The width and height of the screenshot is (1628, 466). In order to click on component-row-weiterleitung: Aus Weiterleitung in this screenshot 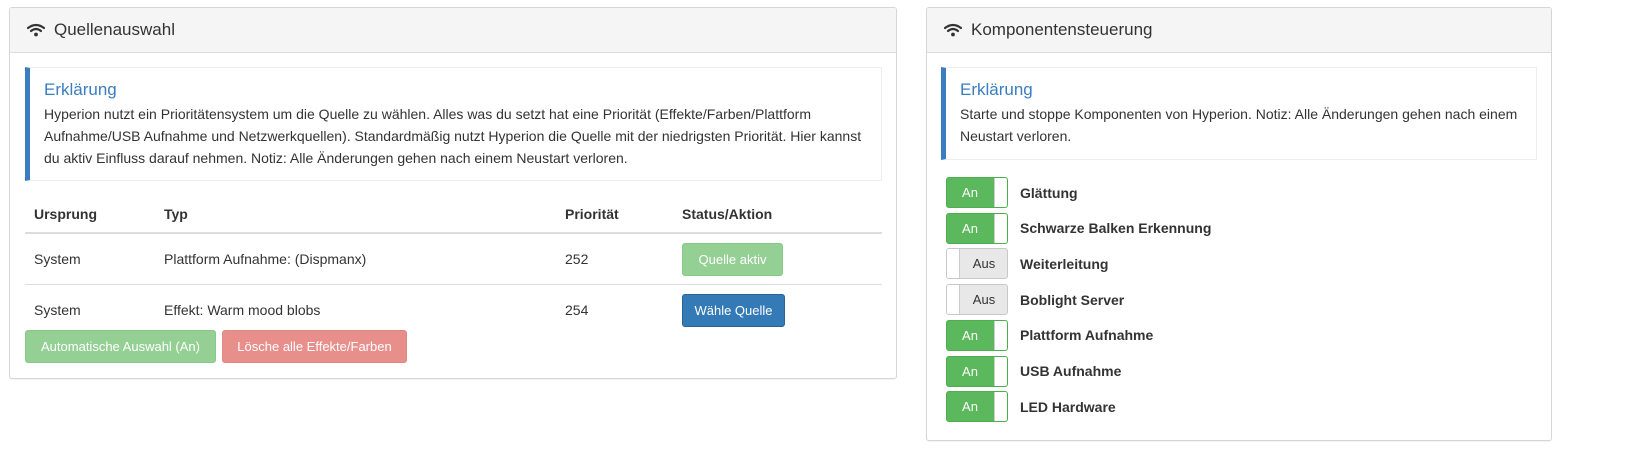, I will do `click(1027, 263)`.